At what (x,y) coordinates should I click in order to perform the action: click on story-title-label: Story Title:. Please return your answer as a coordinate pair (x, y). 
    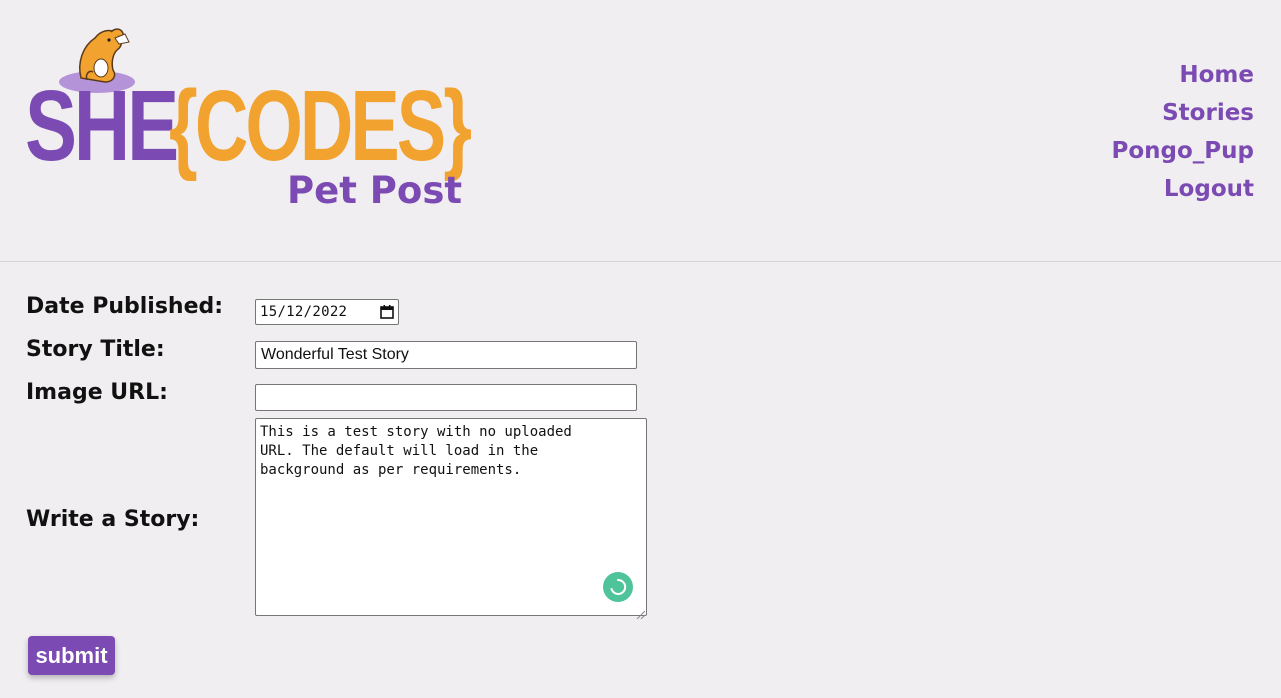
    Looking at the image, I should click on (95, 349).